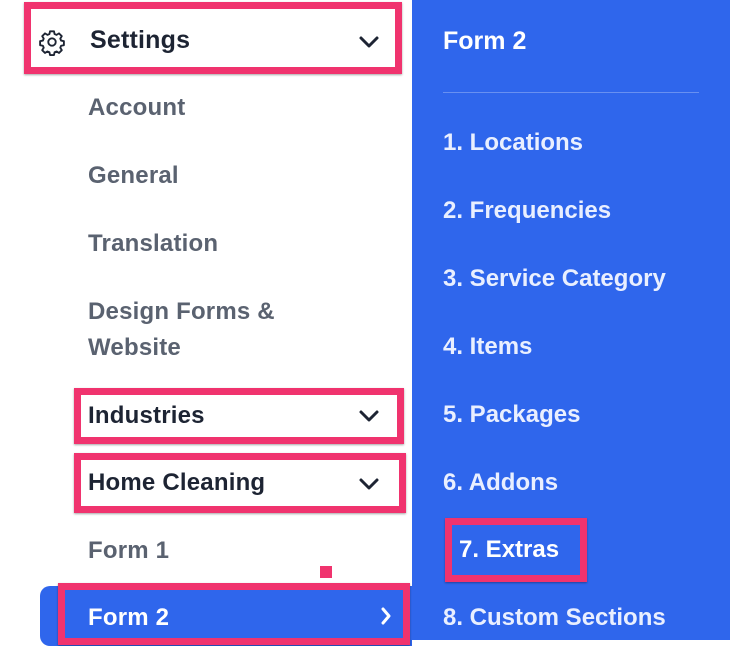 This screenshot has height=646, width=730. Describe the element at coordinates (527, 211) in the screenshot. I see `section-frequencies: 2. Frequencies` at that location.